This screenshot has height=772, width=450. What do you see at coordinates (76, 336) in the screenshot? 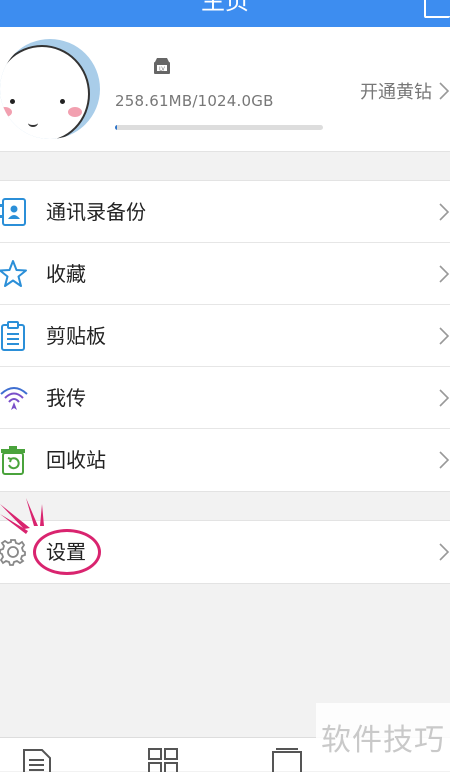
I see `menu-item-label: 剪贴板` at bounding box center [76, 336].